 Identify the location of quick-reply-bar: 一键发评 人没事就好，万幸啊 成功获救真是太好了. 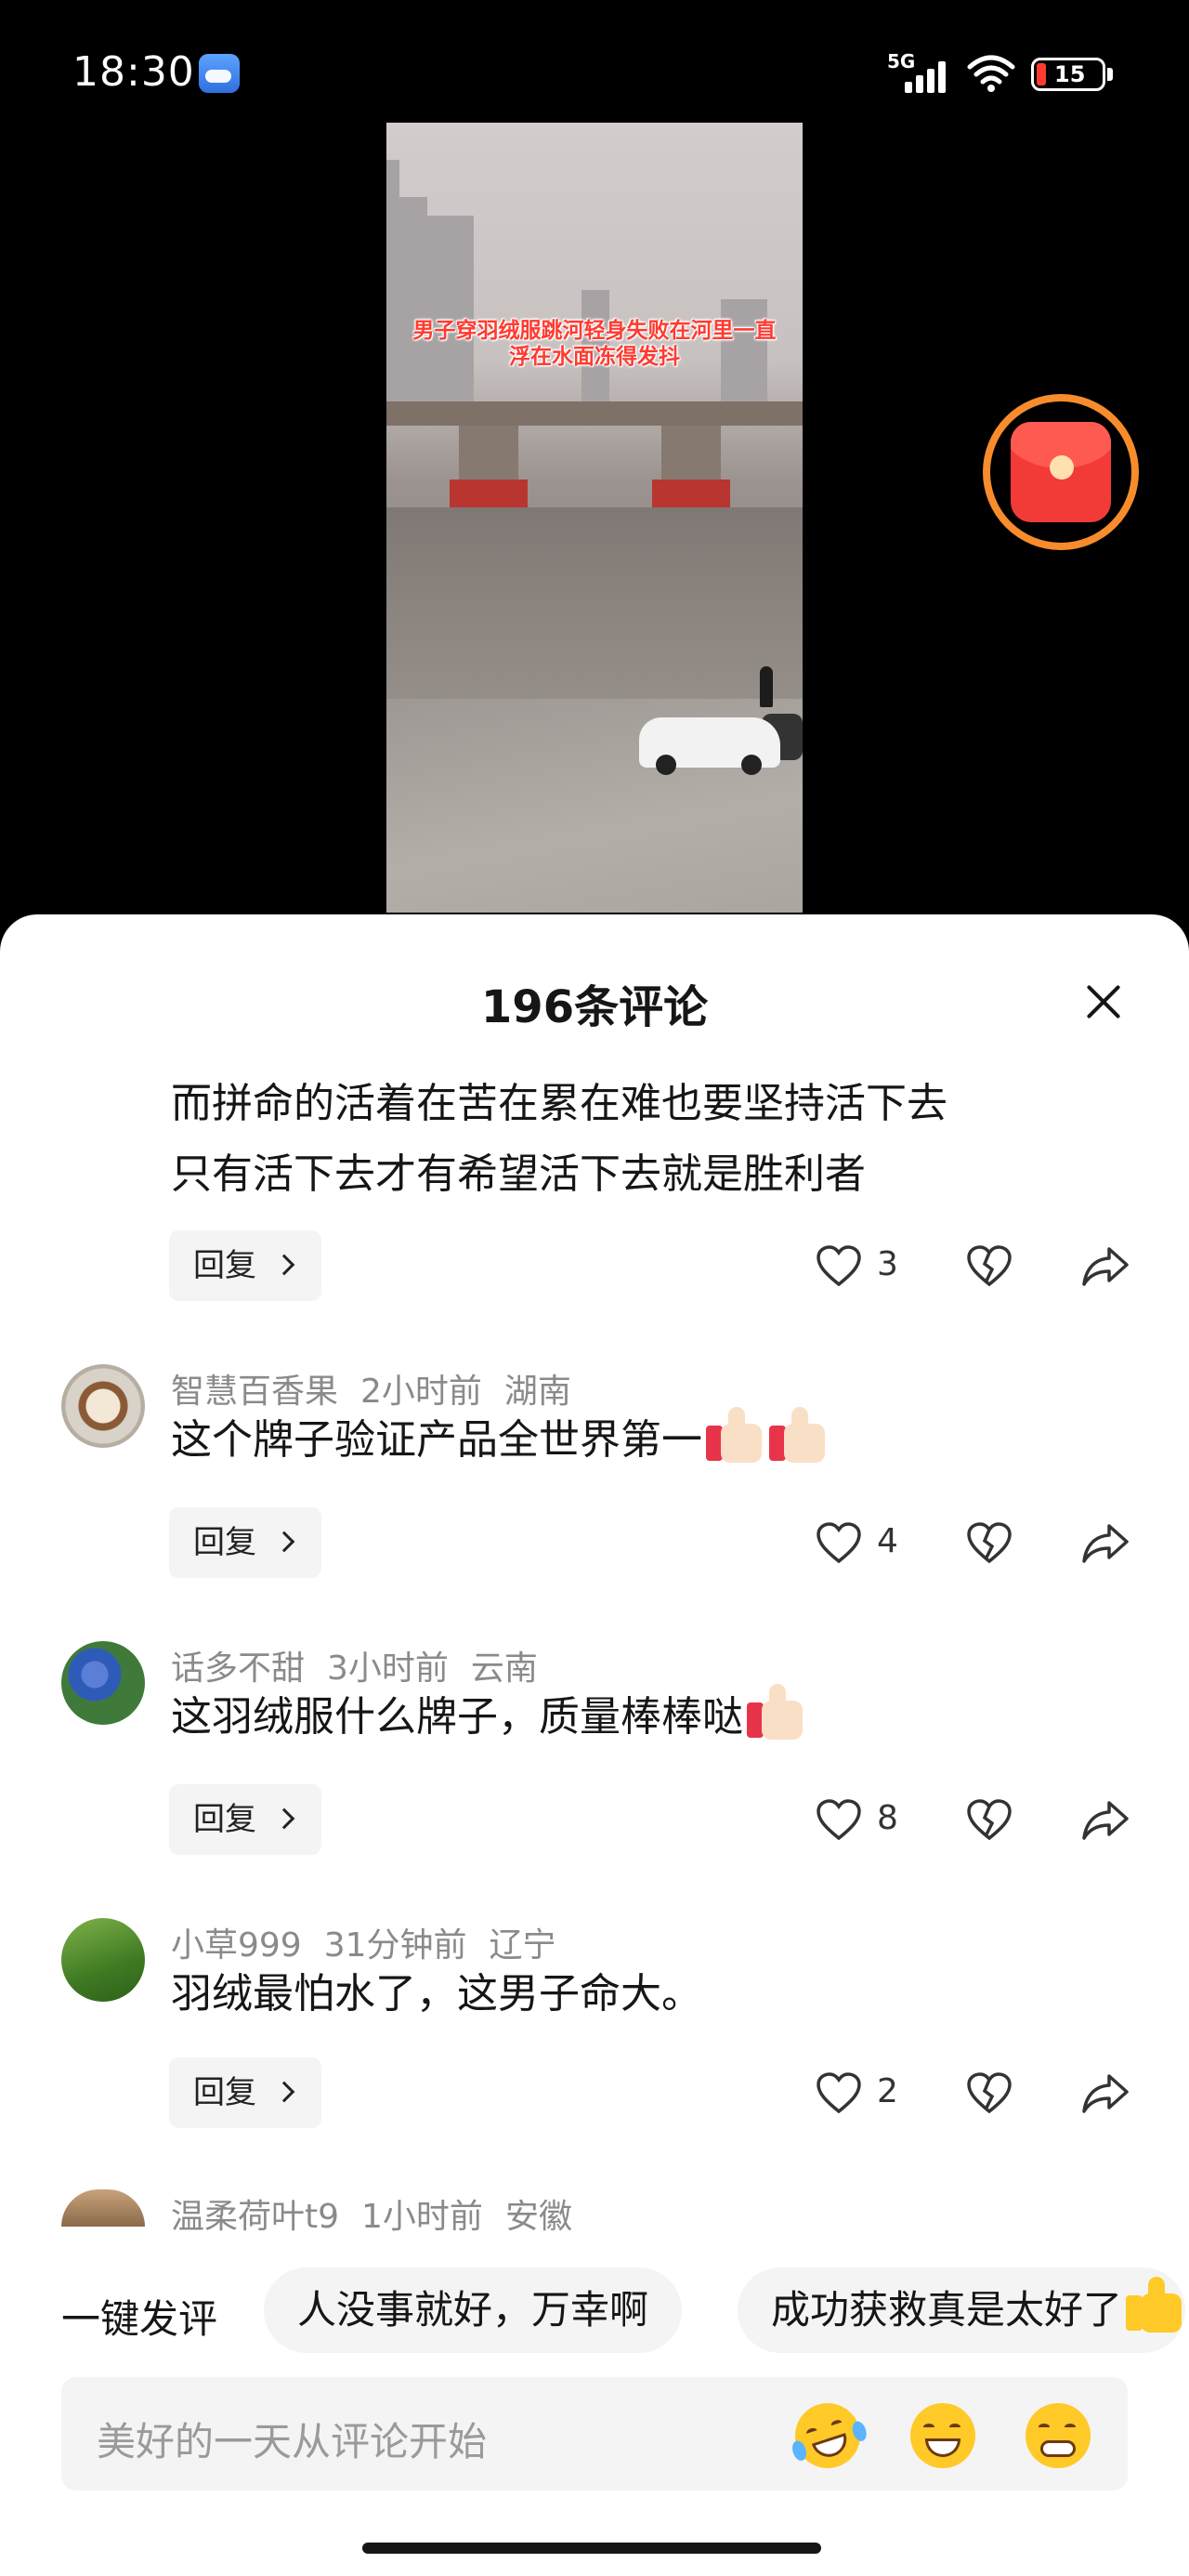
(594, 2310).